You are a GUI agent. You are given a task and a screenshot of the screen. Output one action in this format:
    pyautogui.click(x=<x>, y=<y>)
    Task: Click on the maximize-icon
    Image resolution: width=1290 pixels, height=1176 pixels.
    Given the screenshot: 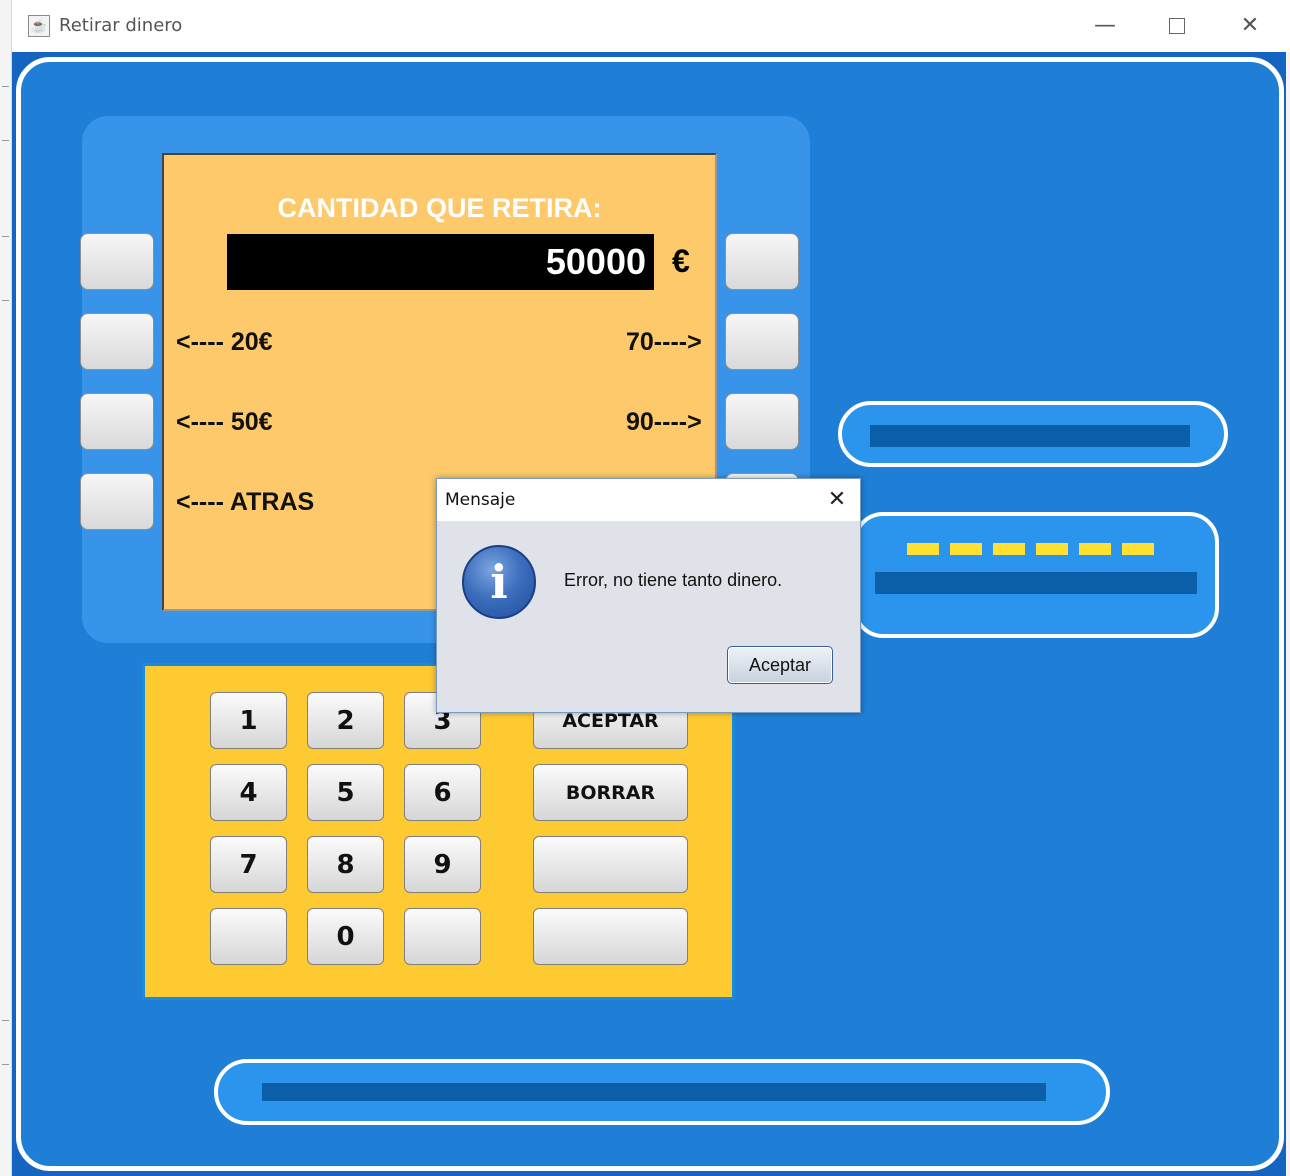 What is the action you would take?
    pyautogui.click(x=1177, y=26)
    